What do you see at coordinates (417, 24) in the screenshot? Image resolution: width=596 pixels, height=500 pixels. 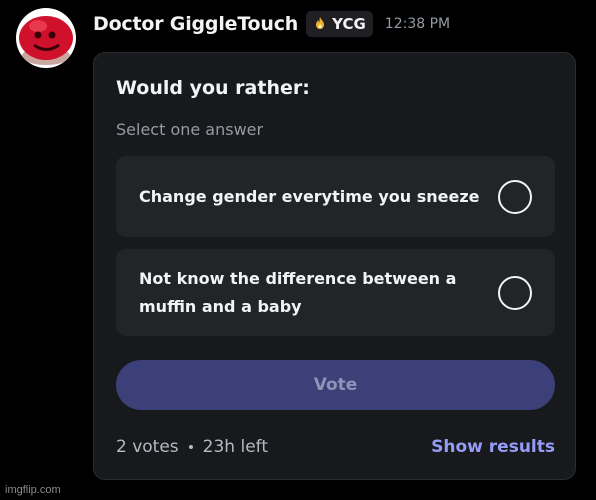 I see `message-timestamp: 12:38 PM` at bounding box center [417, 24].